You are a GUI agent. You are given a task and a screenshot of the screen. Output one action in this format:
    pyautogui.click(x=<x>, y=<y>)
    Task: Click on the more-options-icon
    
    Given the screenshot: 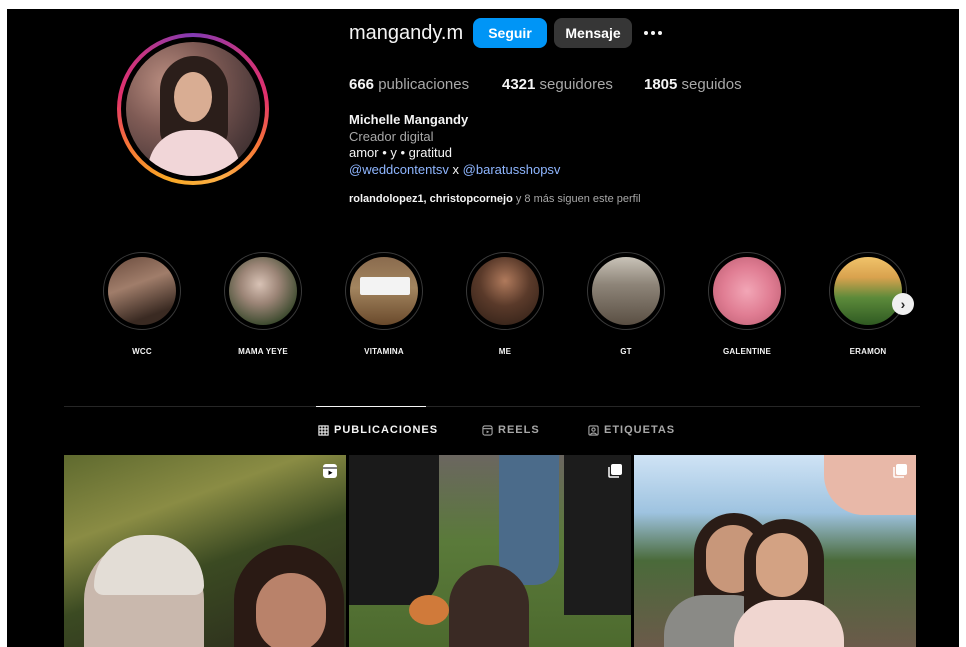 What is the action you would take?
    pyautogui.click(x=656, y=33)
    